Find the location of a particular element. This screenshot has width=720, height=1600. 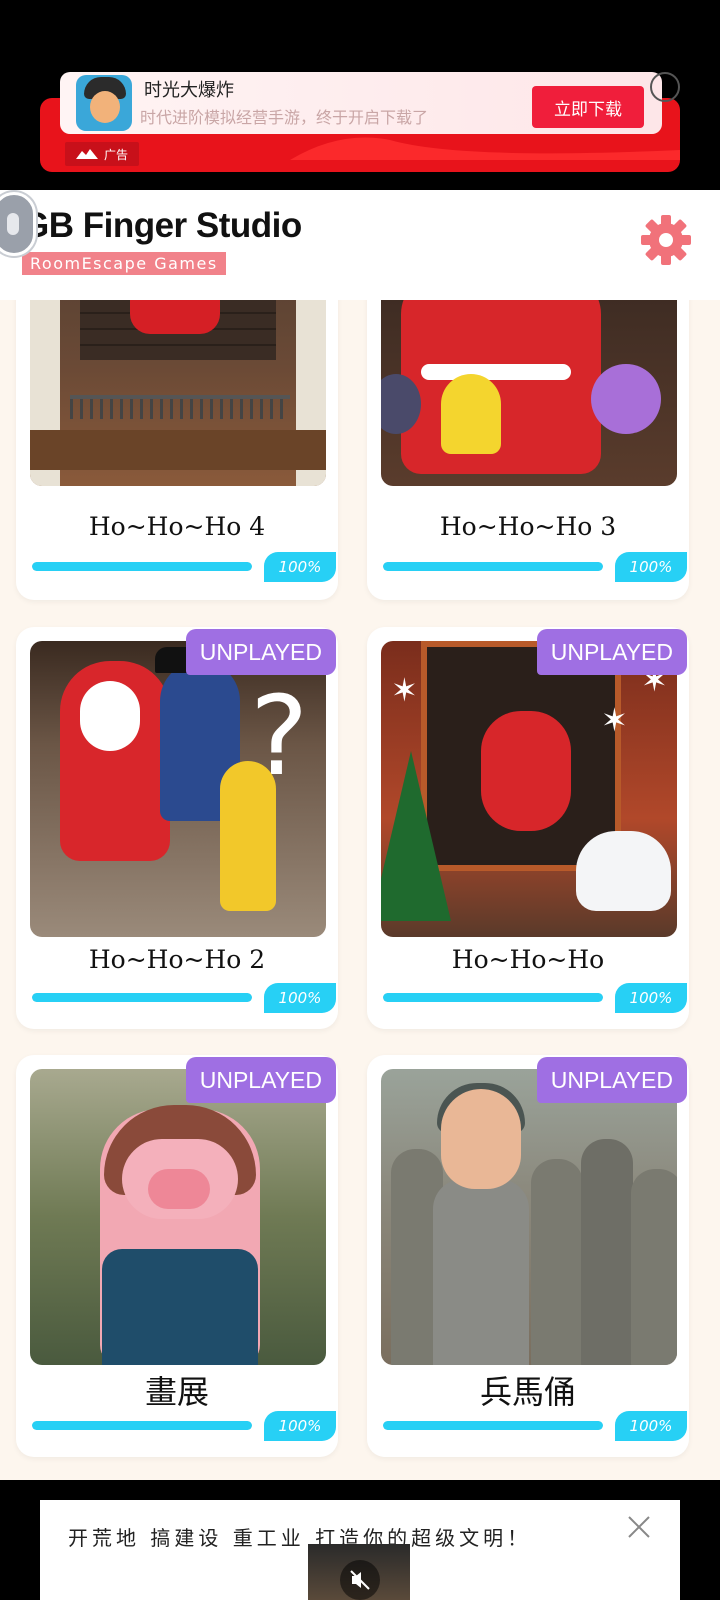

game-thumbnail: ? is located at coordinates (178, 789).